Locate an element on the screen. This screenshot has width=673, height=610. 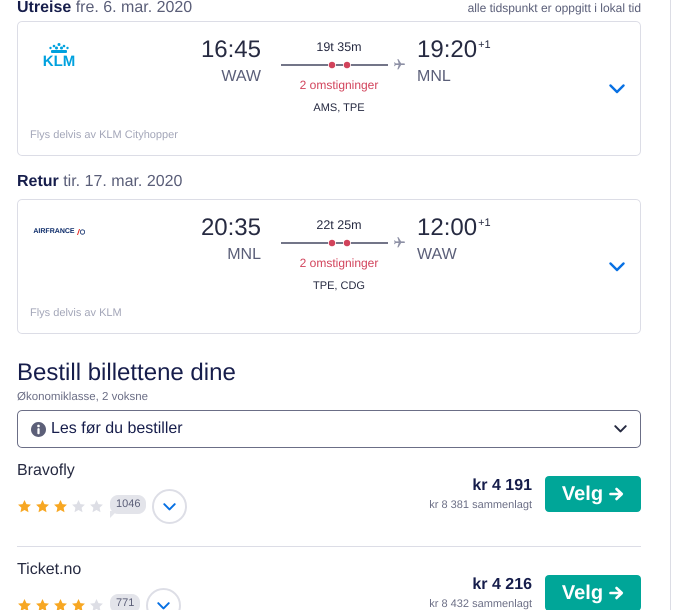
operator-note: Flys delvis av KLM is located at coordinates (76, 313).